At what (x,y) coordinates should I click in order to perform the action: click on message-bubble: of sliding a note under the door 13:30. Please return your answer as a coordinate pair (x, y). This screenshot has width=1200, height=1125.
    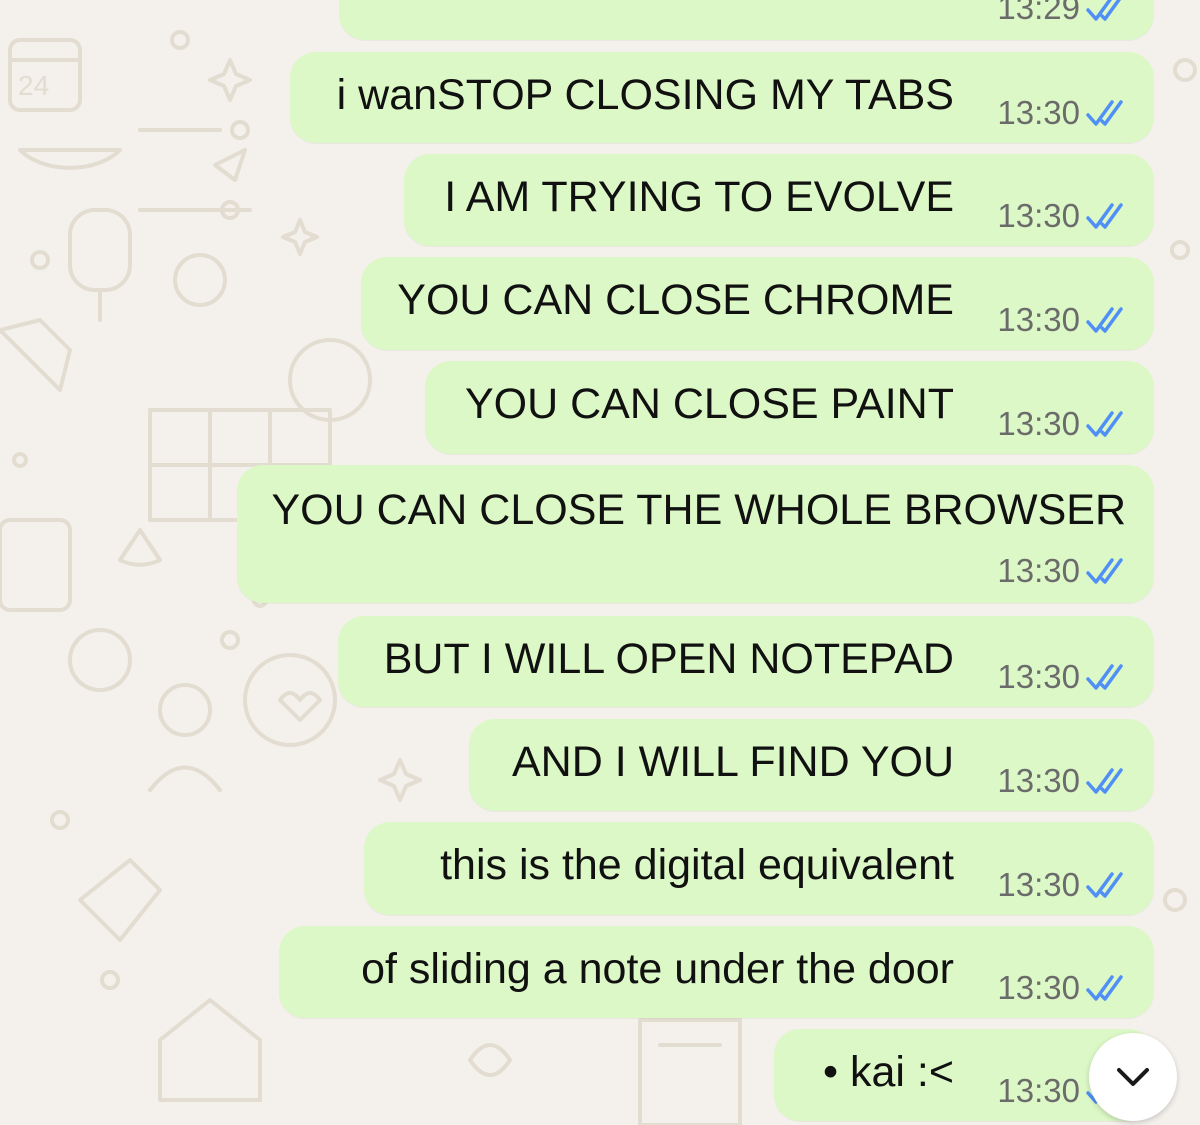
    Looking at the image, I should click on (716, 972).